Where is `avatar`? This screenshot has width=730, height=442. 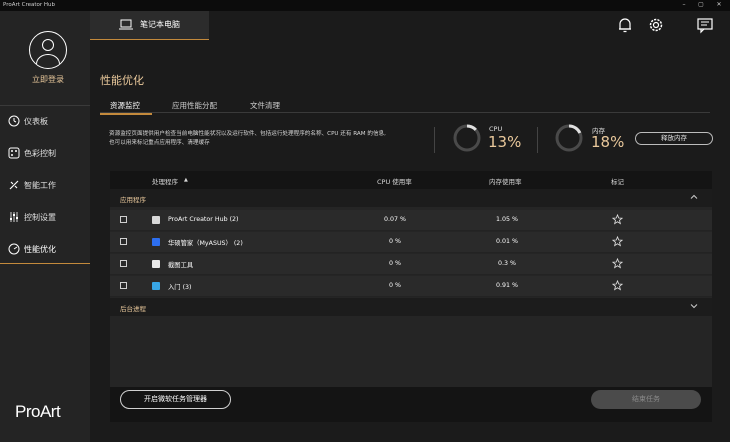
avatar is located at coordinates (48, 50).